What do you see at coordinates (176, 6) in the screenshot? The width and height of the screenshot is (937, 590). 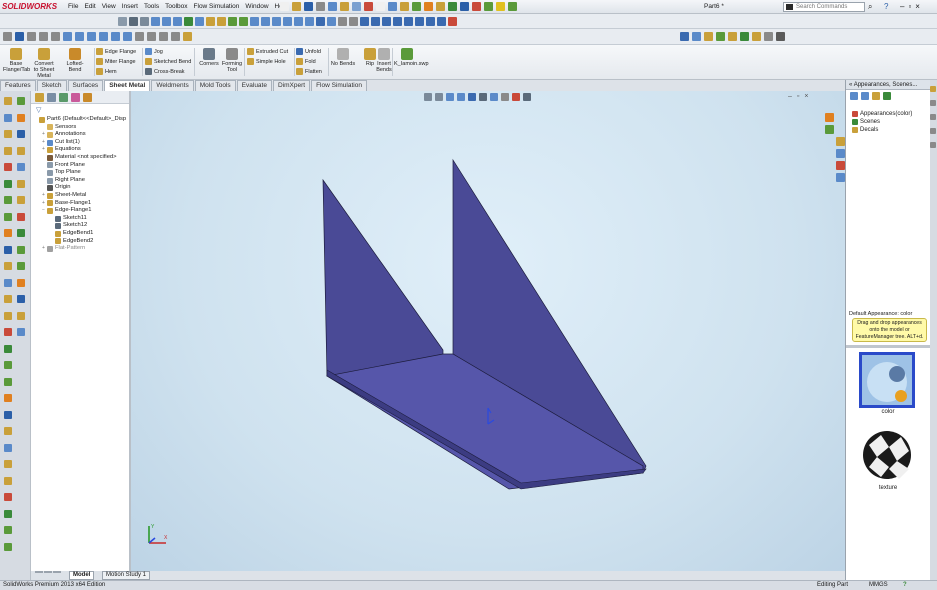 I see `menu-toolbox: Toolbox` at bounding box center [176, 6].